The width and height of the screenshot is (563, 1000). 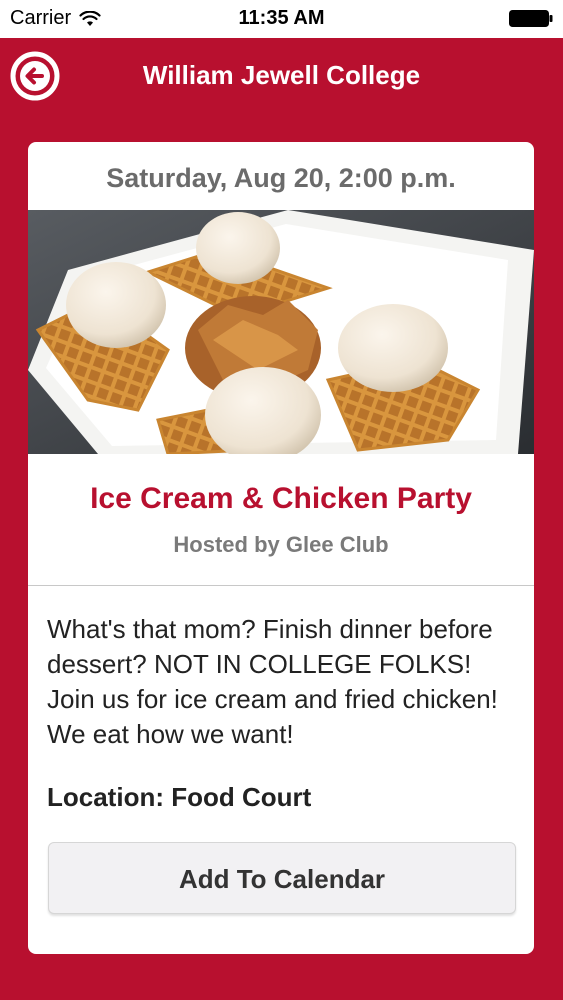 I want to click on event-location: Location: Food Court, so click(x=179, y=797).